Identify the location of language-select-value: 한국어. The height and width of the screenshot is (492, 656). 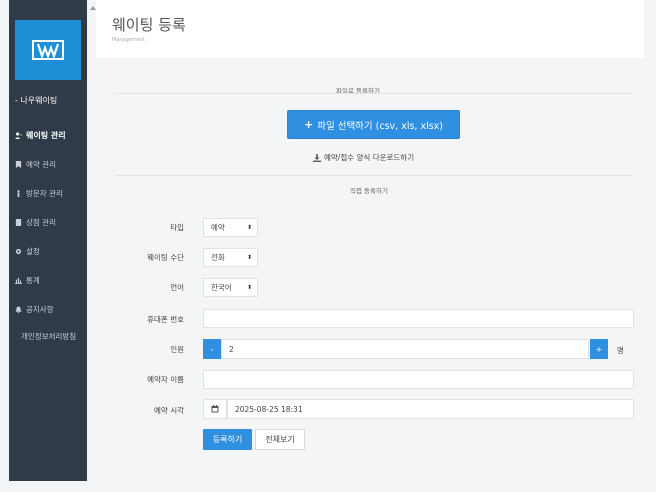
(221, 287).